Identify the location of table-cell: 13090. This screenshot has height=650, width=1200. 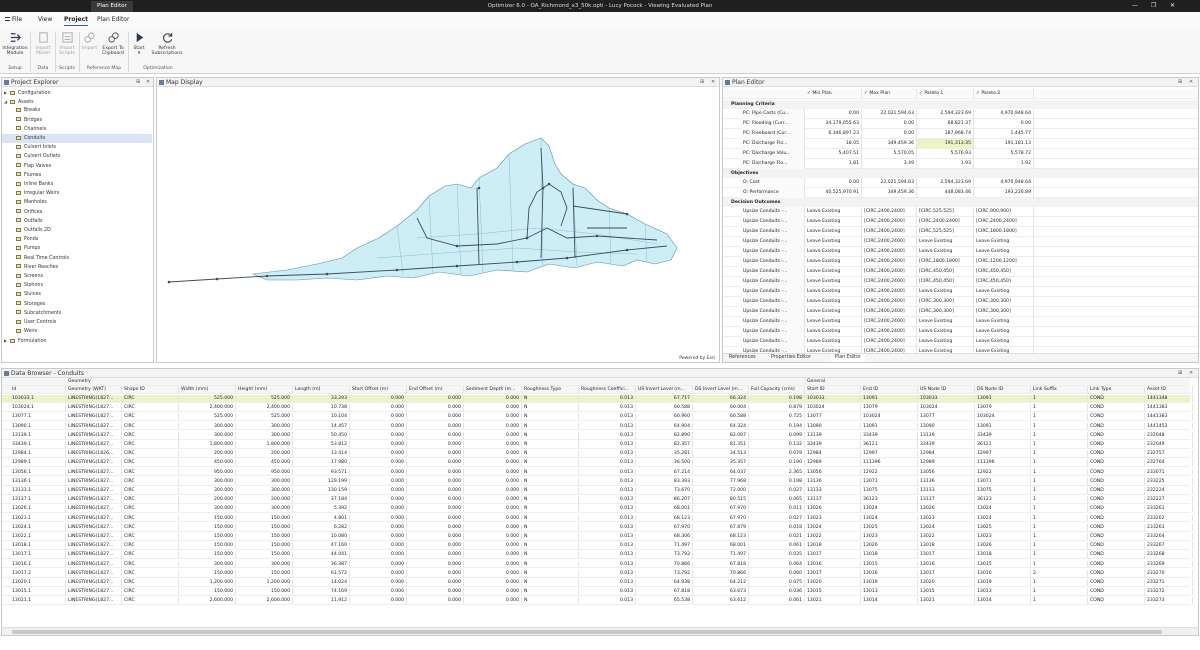
(833, 426).